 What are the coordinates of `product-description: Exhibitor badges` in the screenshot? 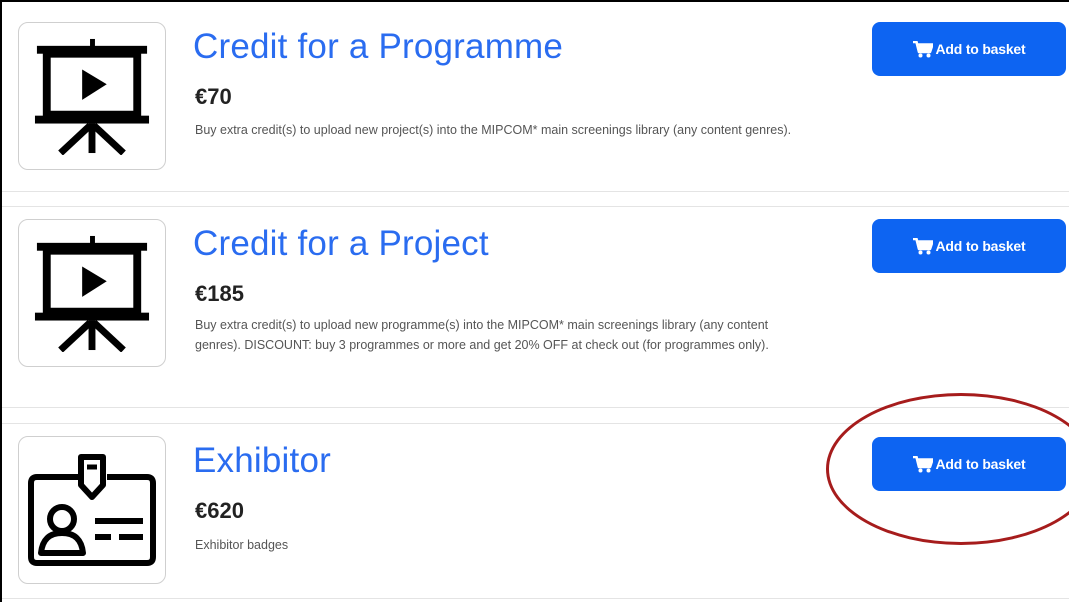 It's located at (242, 545).